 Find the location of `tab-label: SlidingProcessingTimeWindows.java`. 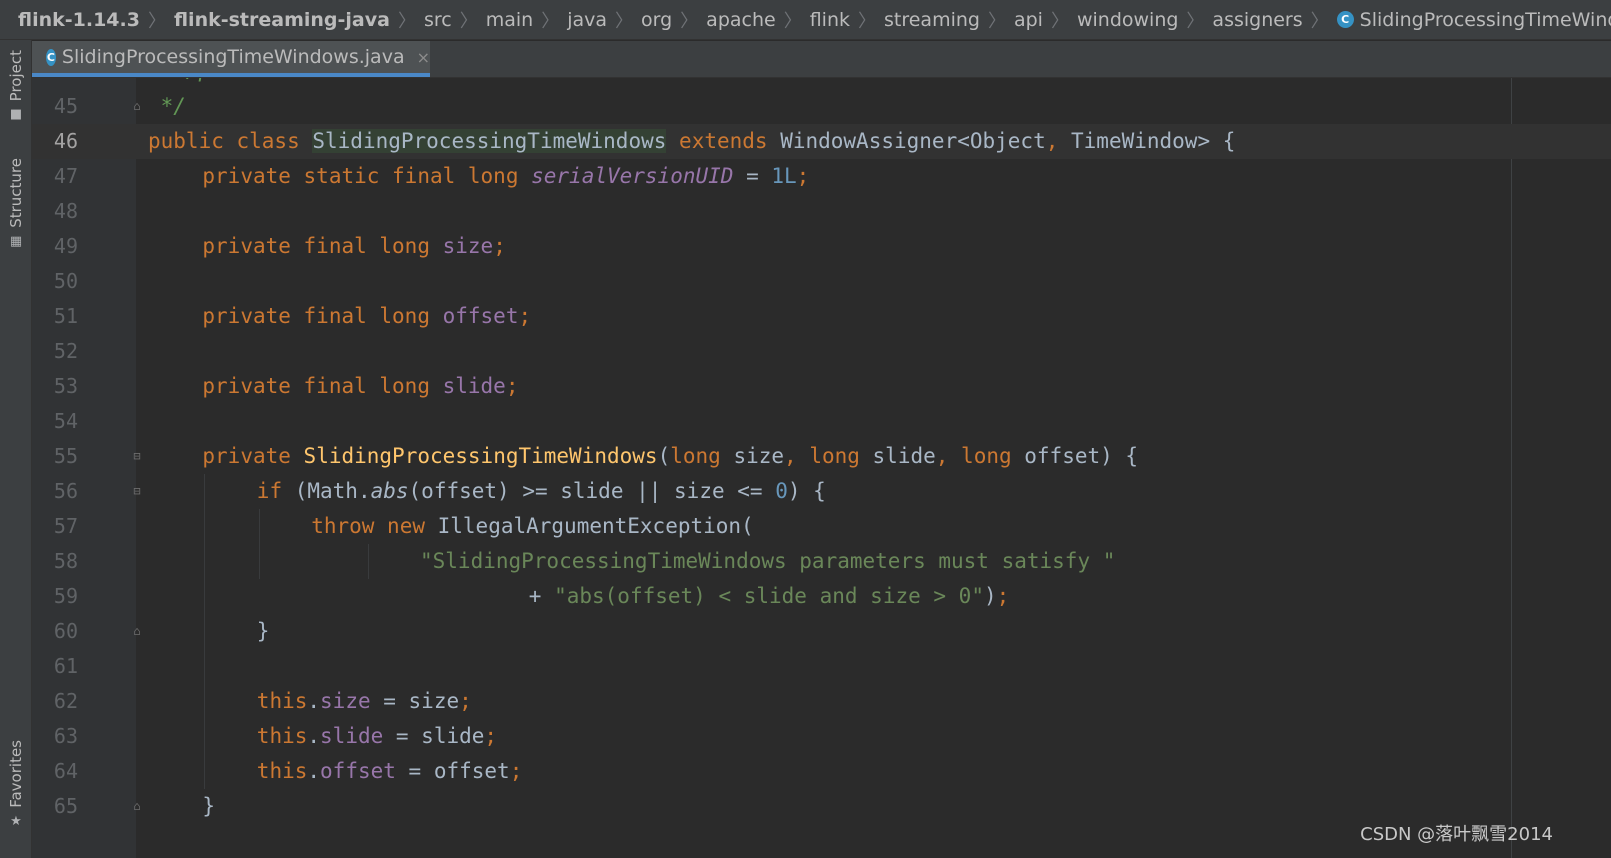

tab-label: SlidingProcessingTimeWindows.java is located at coordinates (233, 57).